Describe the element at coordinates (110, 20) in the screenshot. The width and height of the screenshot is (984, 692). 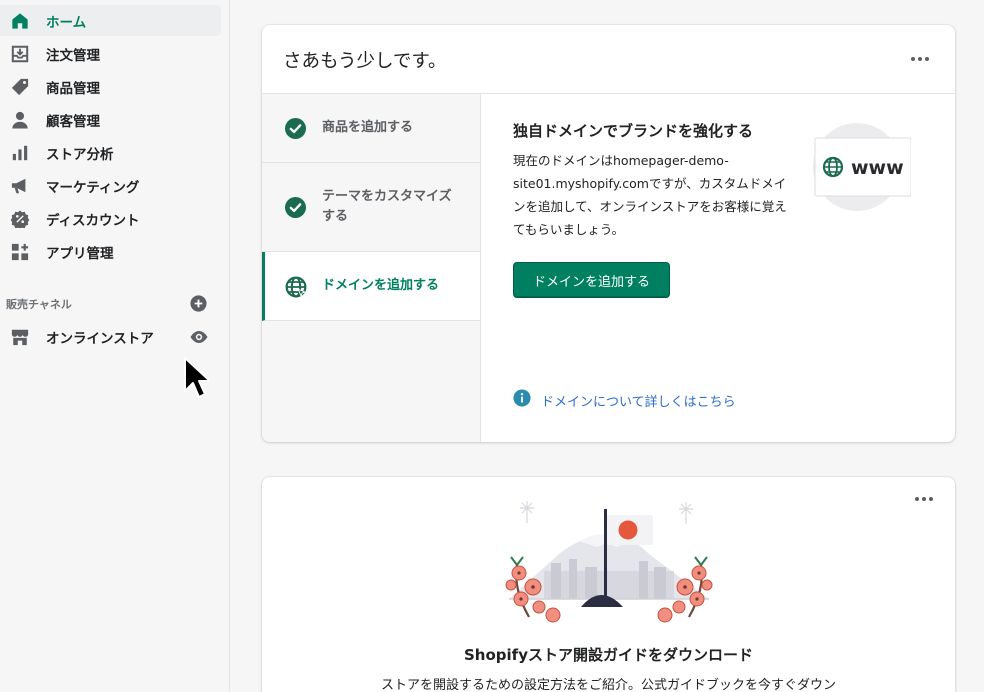
I see `nav-item-home: ホーム` at that location.